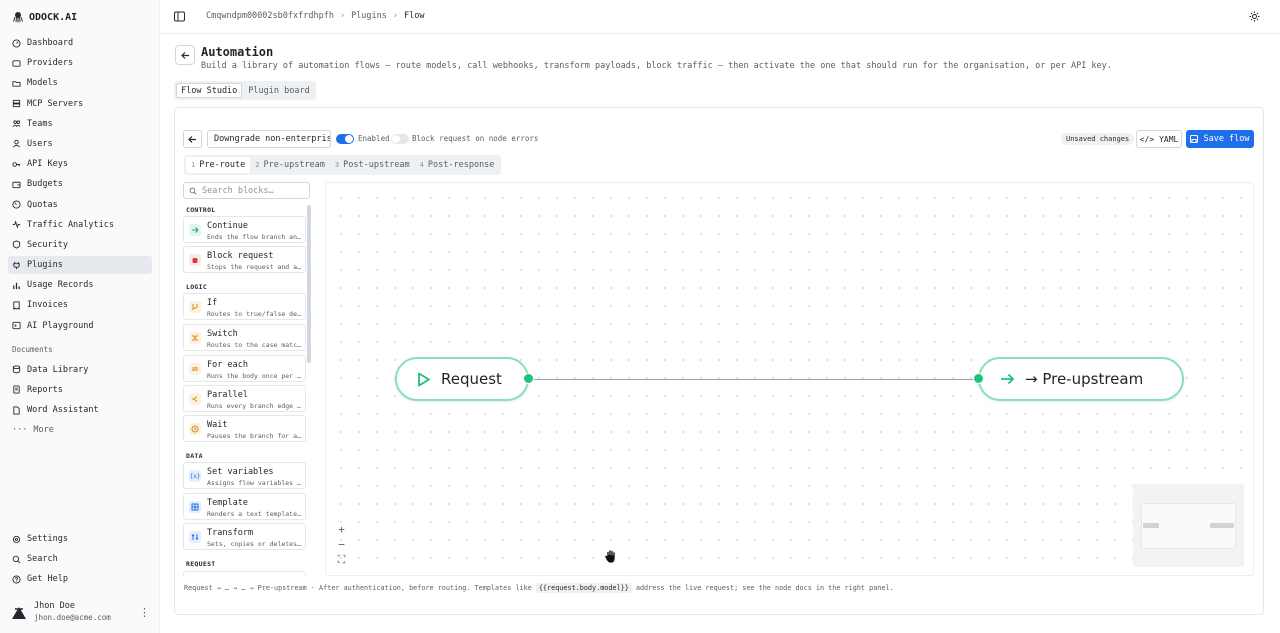 The image size is (1280, 633). I want to click on sidebar-item-teams: Teams, so click(80, 124).